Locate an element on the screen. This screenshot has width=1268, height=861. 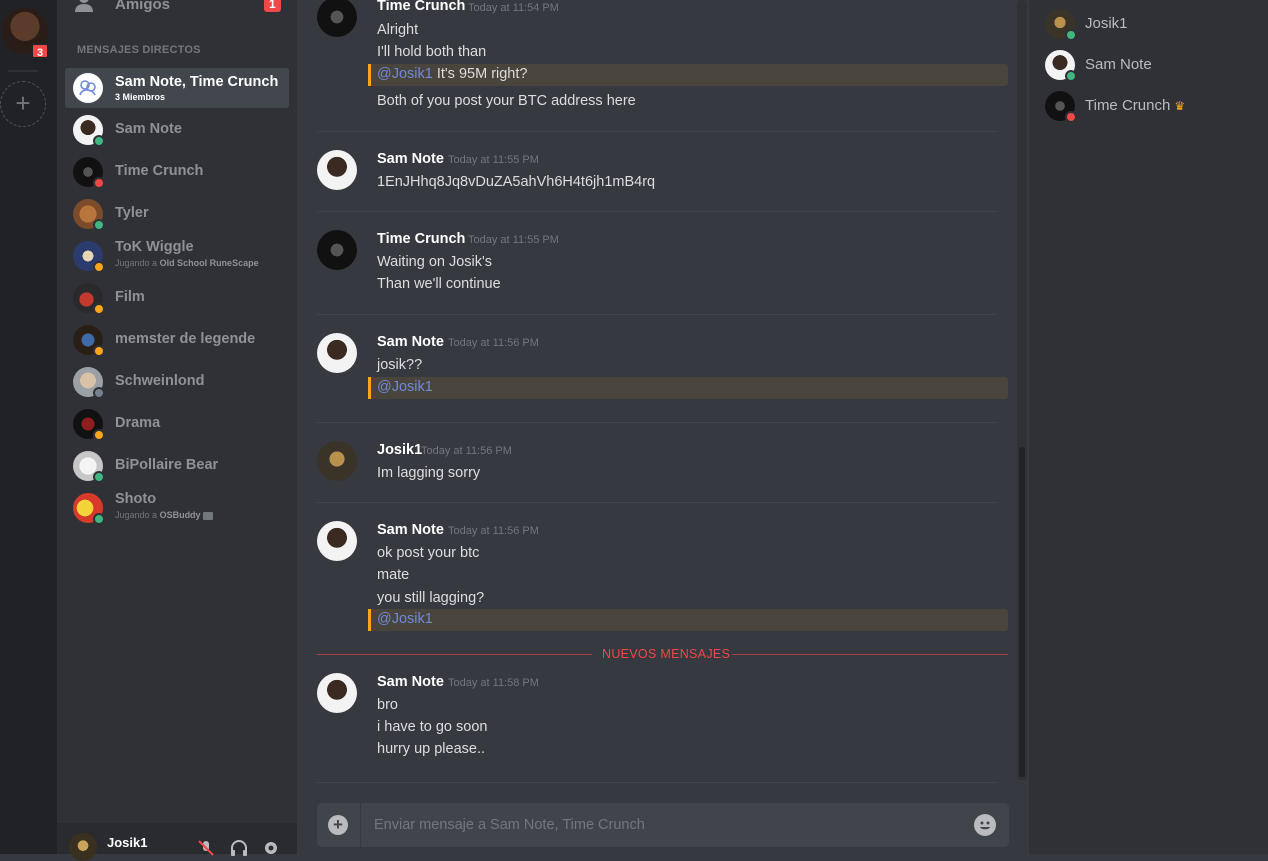
message-text: @Josik1 is located at coordinates (405, 387).